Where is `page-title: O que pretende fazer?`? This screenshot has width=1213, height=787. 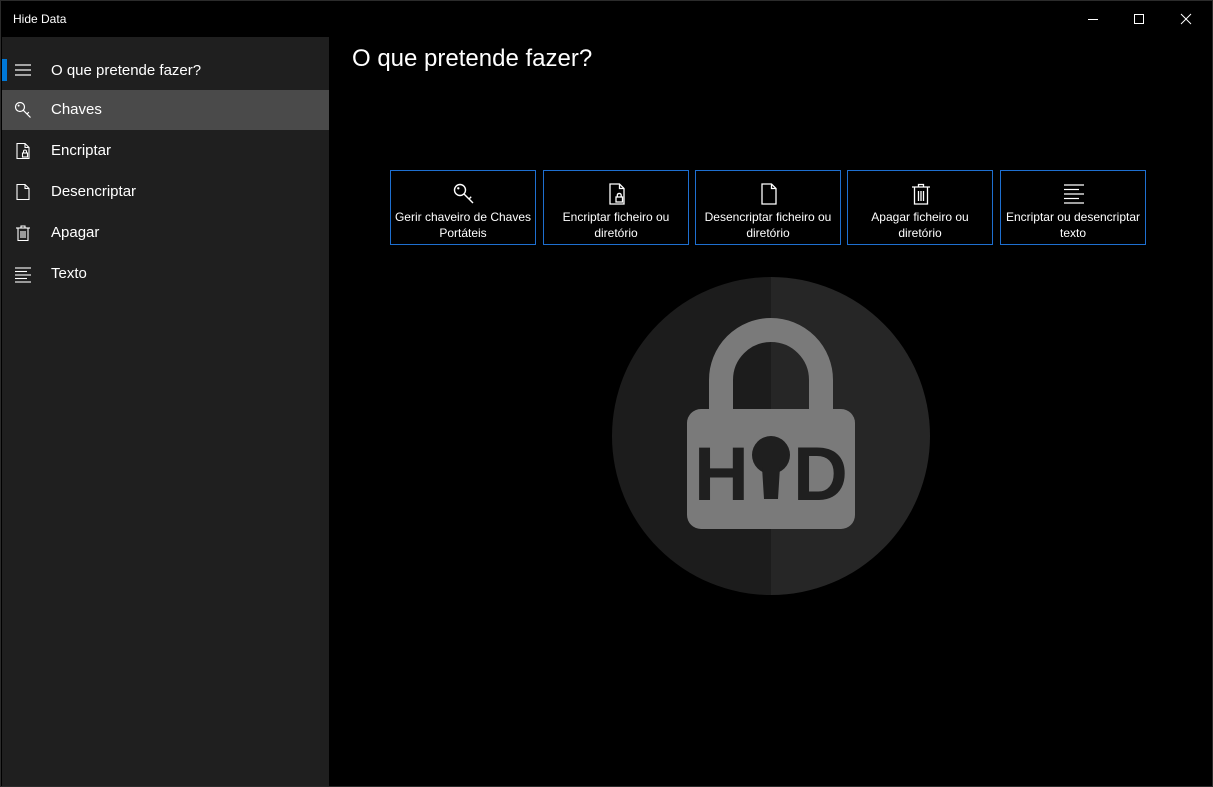 page-title: O que pretende fazer? is located at coordinates (472, 58).